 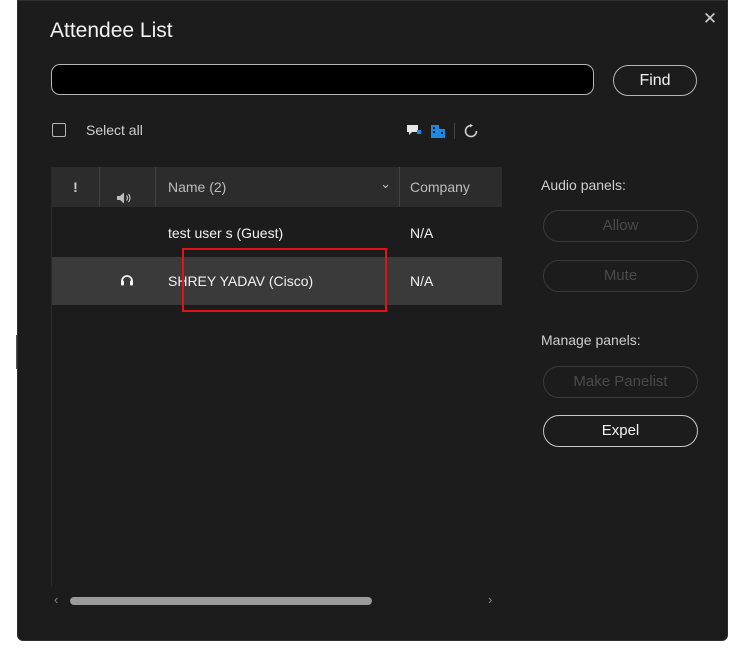 What do you see at coordinates (620, 431) in the screenshot?
I see `expel-button: Expel` at bounding box center [620, 431].